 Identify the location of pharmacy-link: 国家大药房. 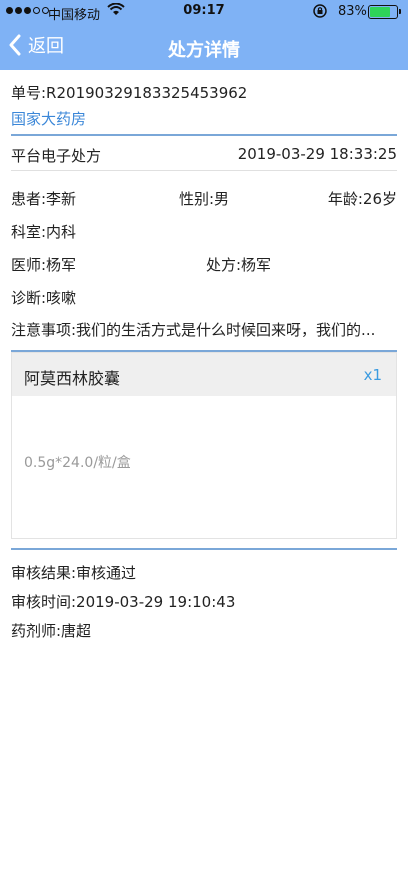
(204, 118).